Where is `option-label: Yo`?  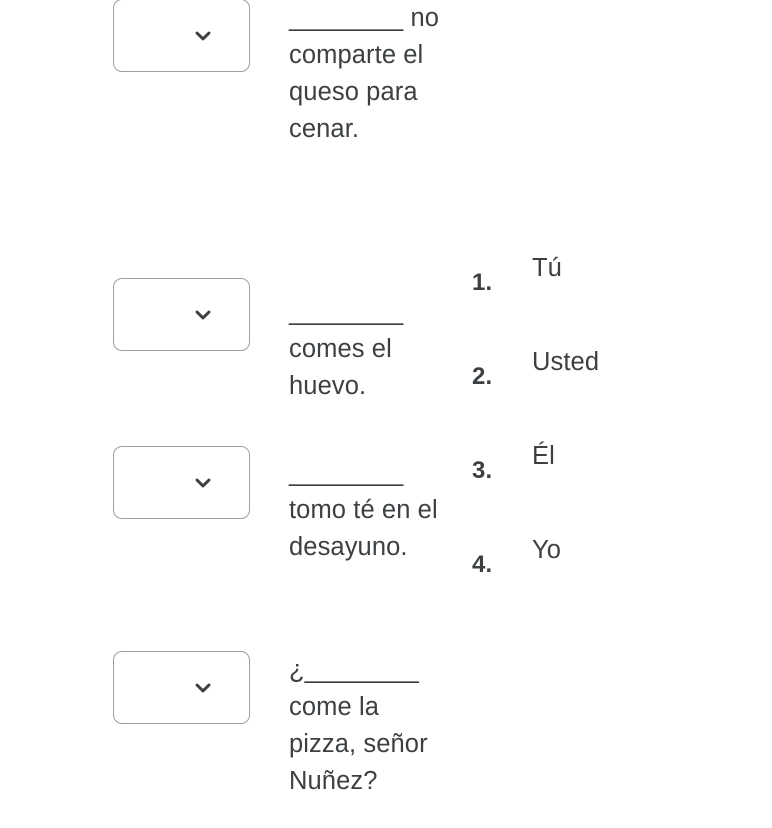 option-label: Yo is located at coordinates (547, 550).